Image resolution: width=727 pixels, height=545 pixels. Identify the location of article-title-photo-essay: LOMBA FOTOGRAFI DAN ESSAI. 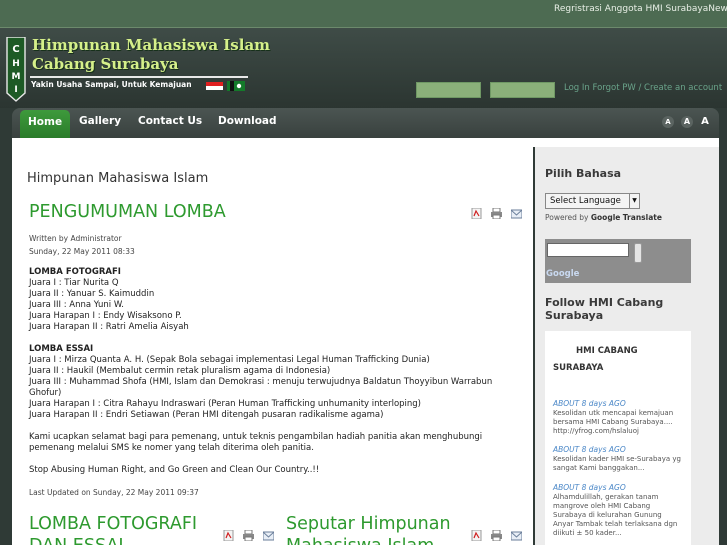
(124, 529).